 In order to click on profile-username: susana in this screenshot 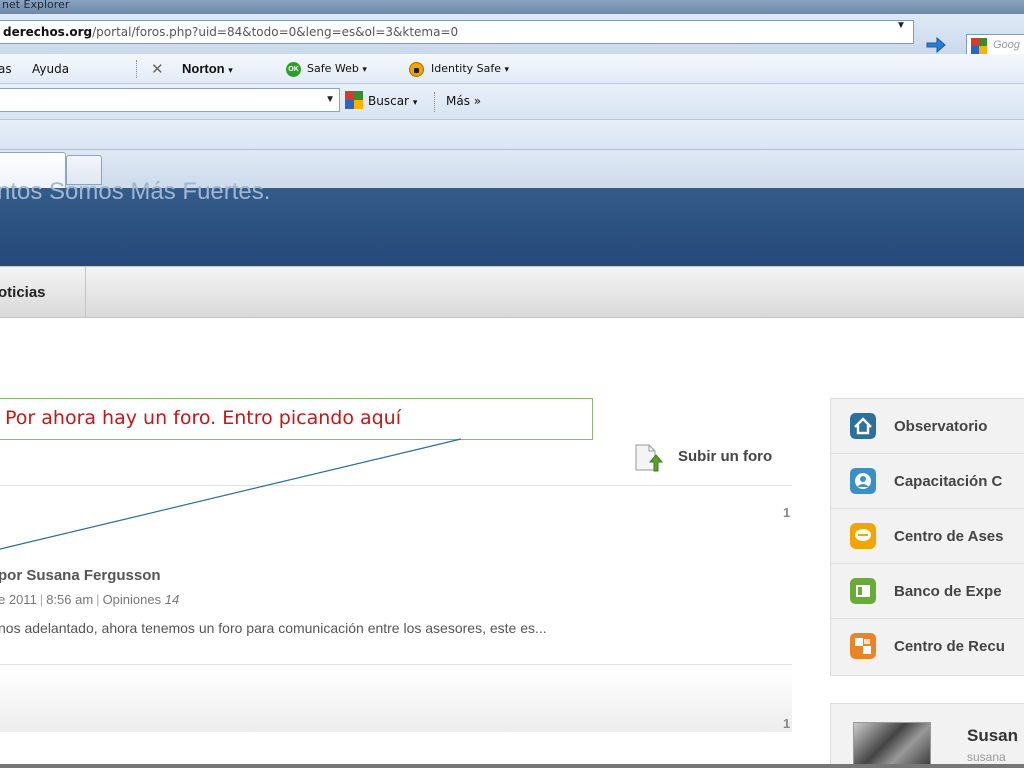, I will do `click(986, 757)`.